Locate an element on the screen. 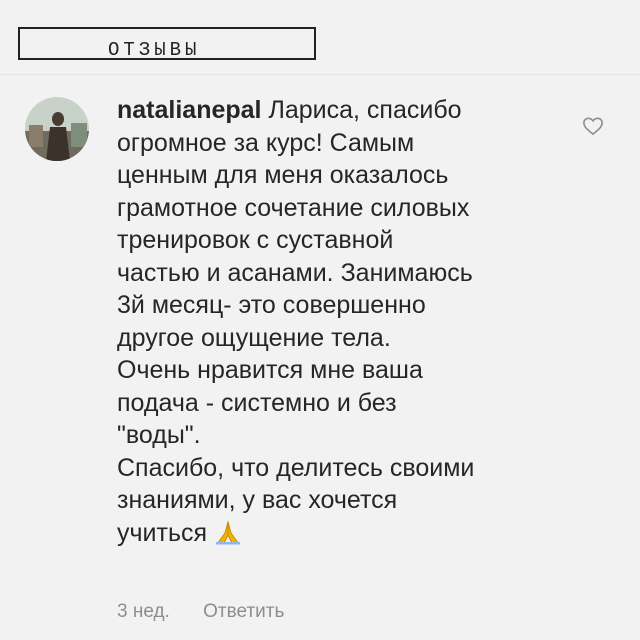 Image resolution: width=640 pixels, height=640 pixels. comment-line: тренировок с суставной is located at coordinates (255, 240).